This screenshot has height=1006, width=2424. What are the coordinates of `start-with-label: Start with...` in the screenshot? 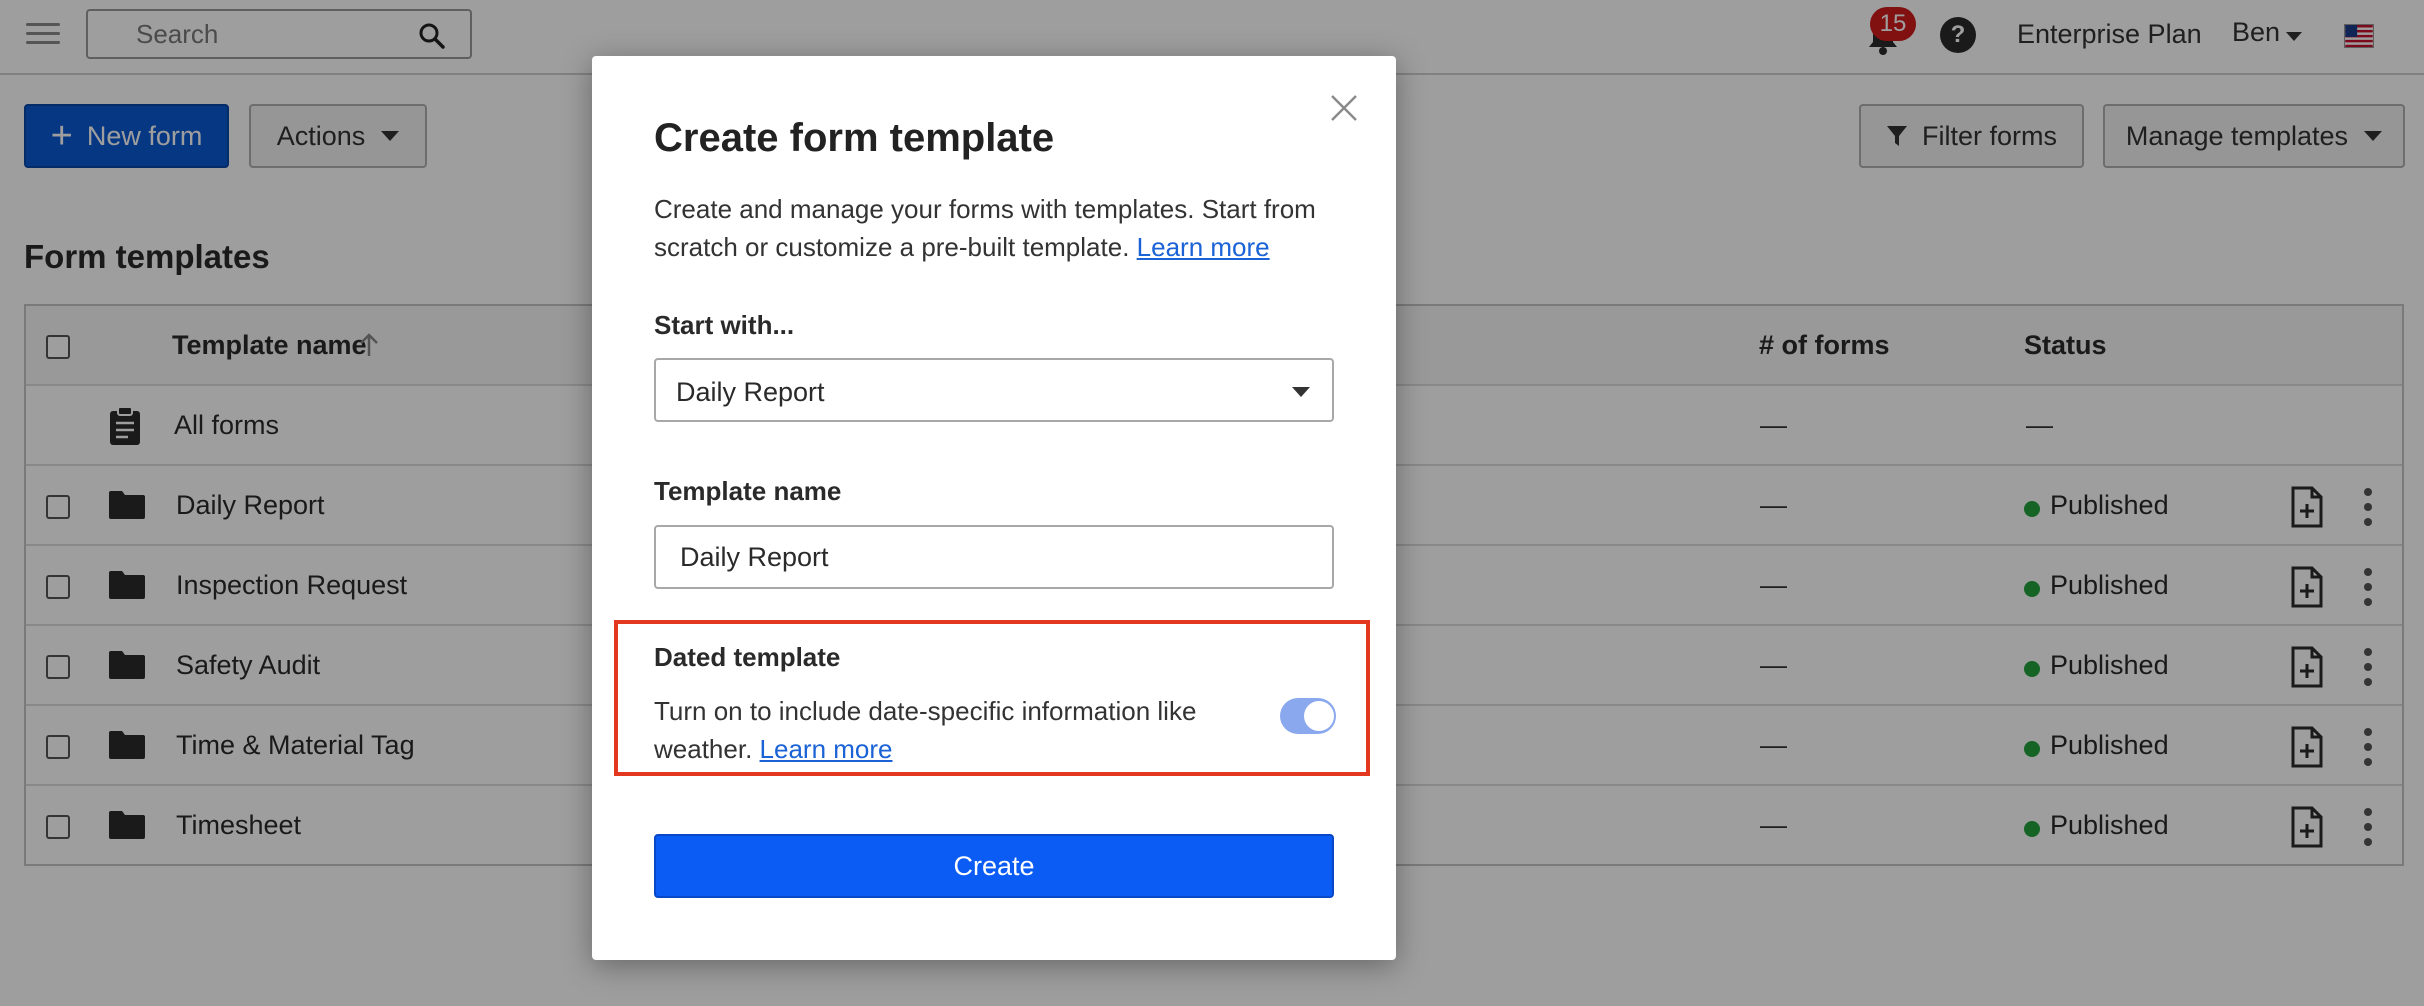 It's located at (724, 325).